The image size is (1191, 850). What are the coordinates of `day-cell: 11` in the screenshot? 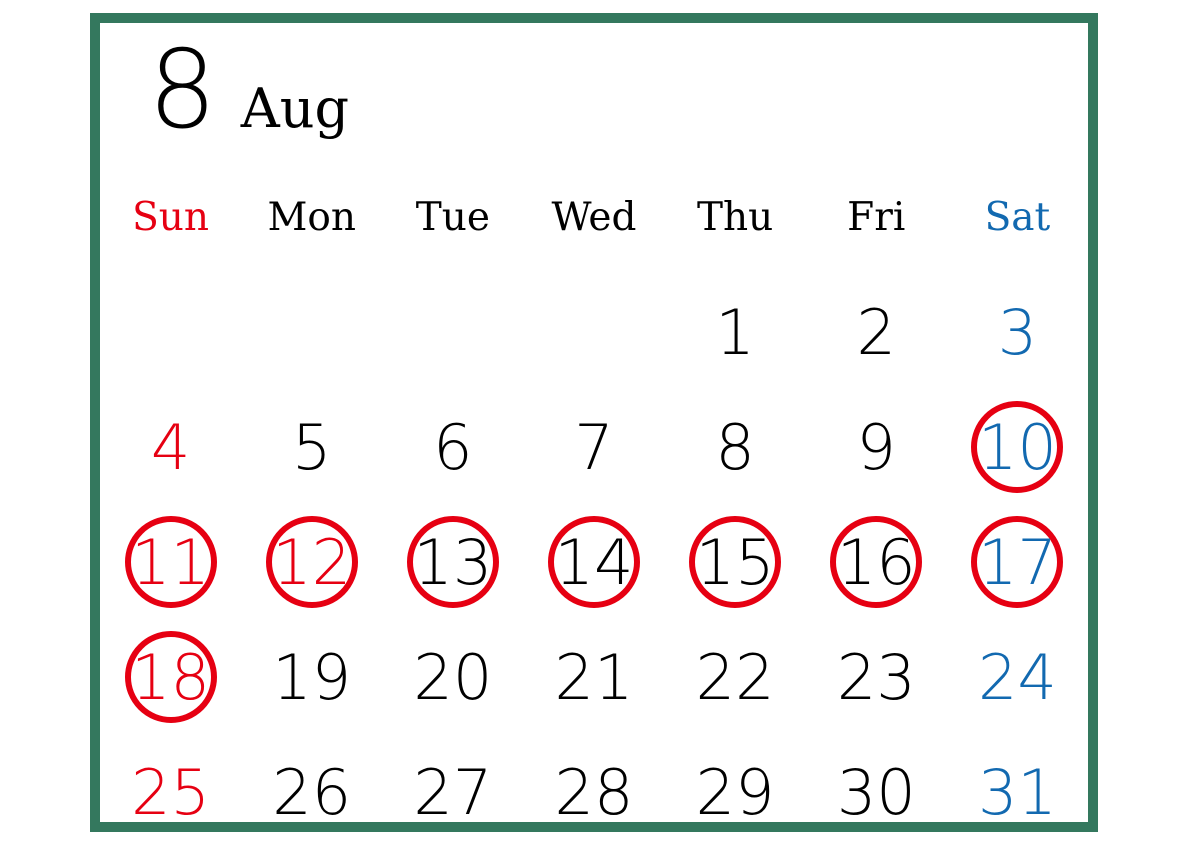 It's located at (170, 562).